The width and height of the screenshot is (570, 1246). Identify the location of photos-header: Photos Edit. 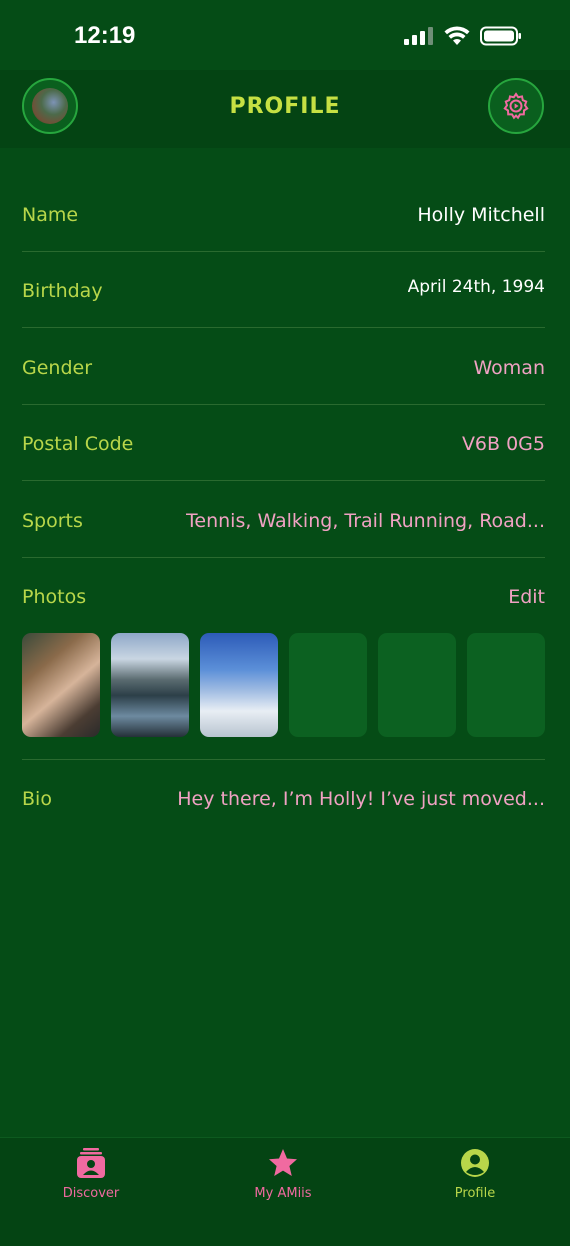
(283, 593).